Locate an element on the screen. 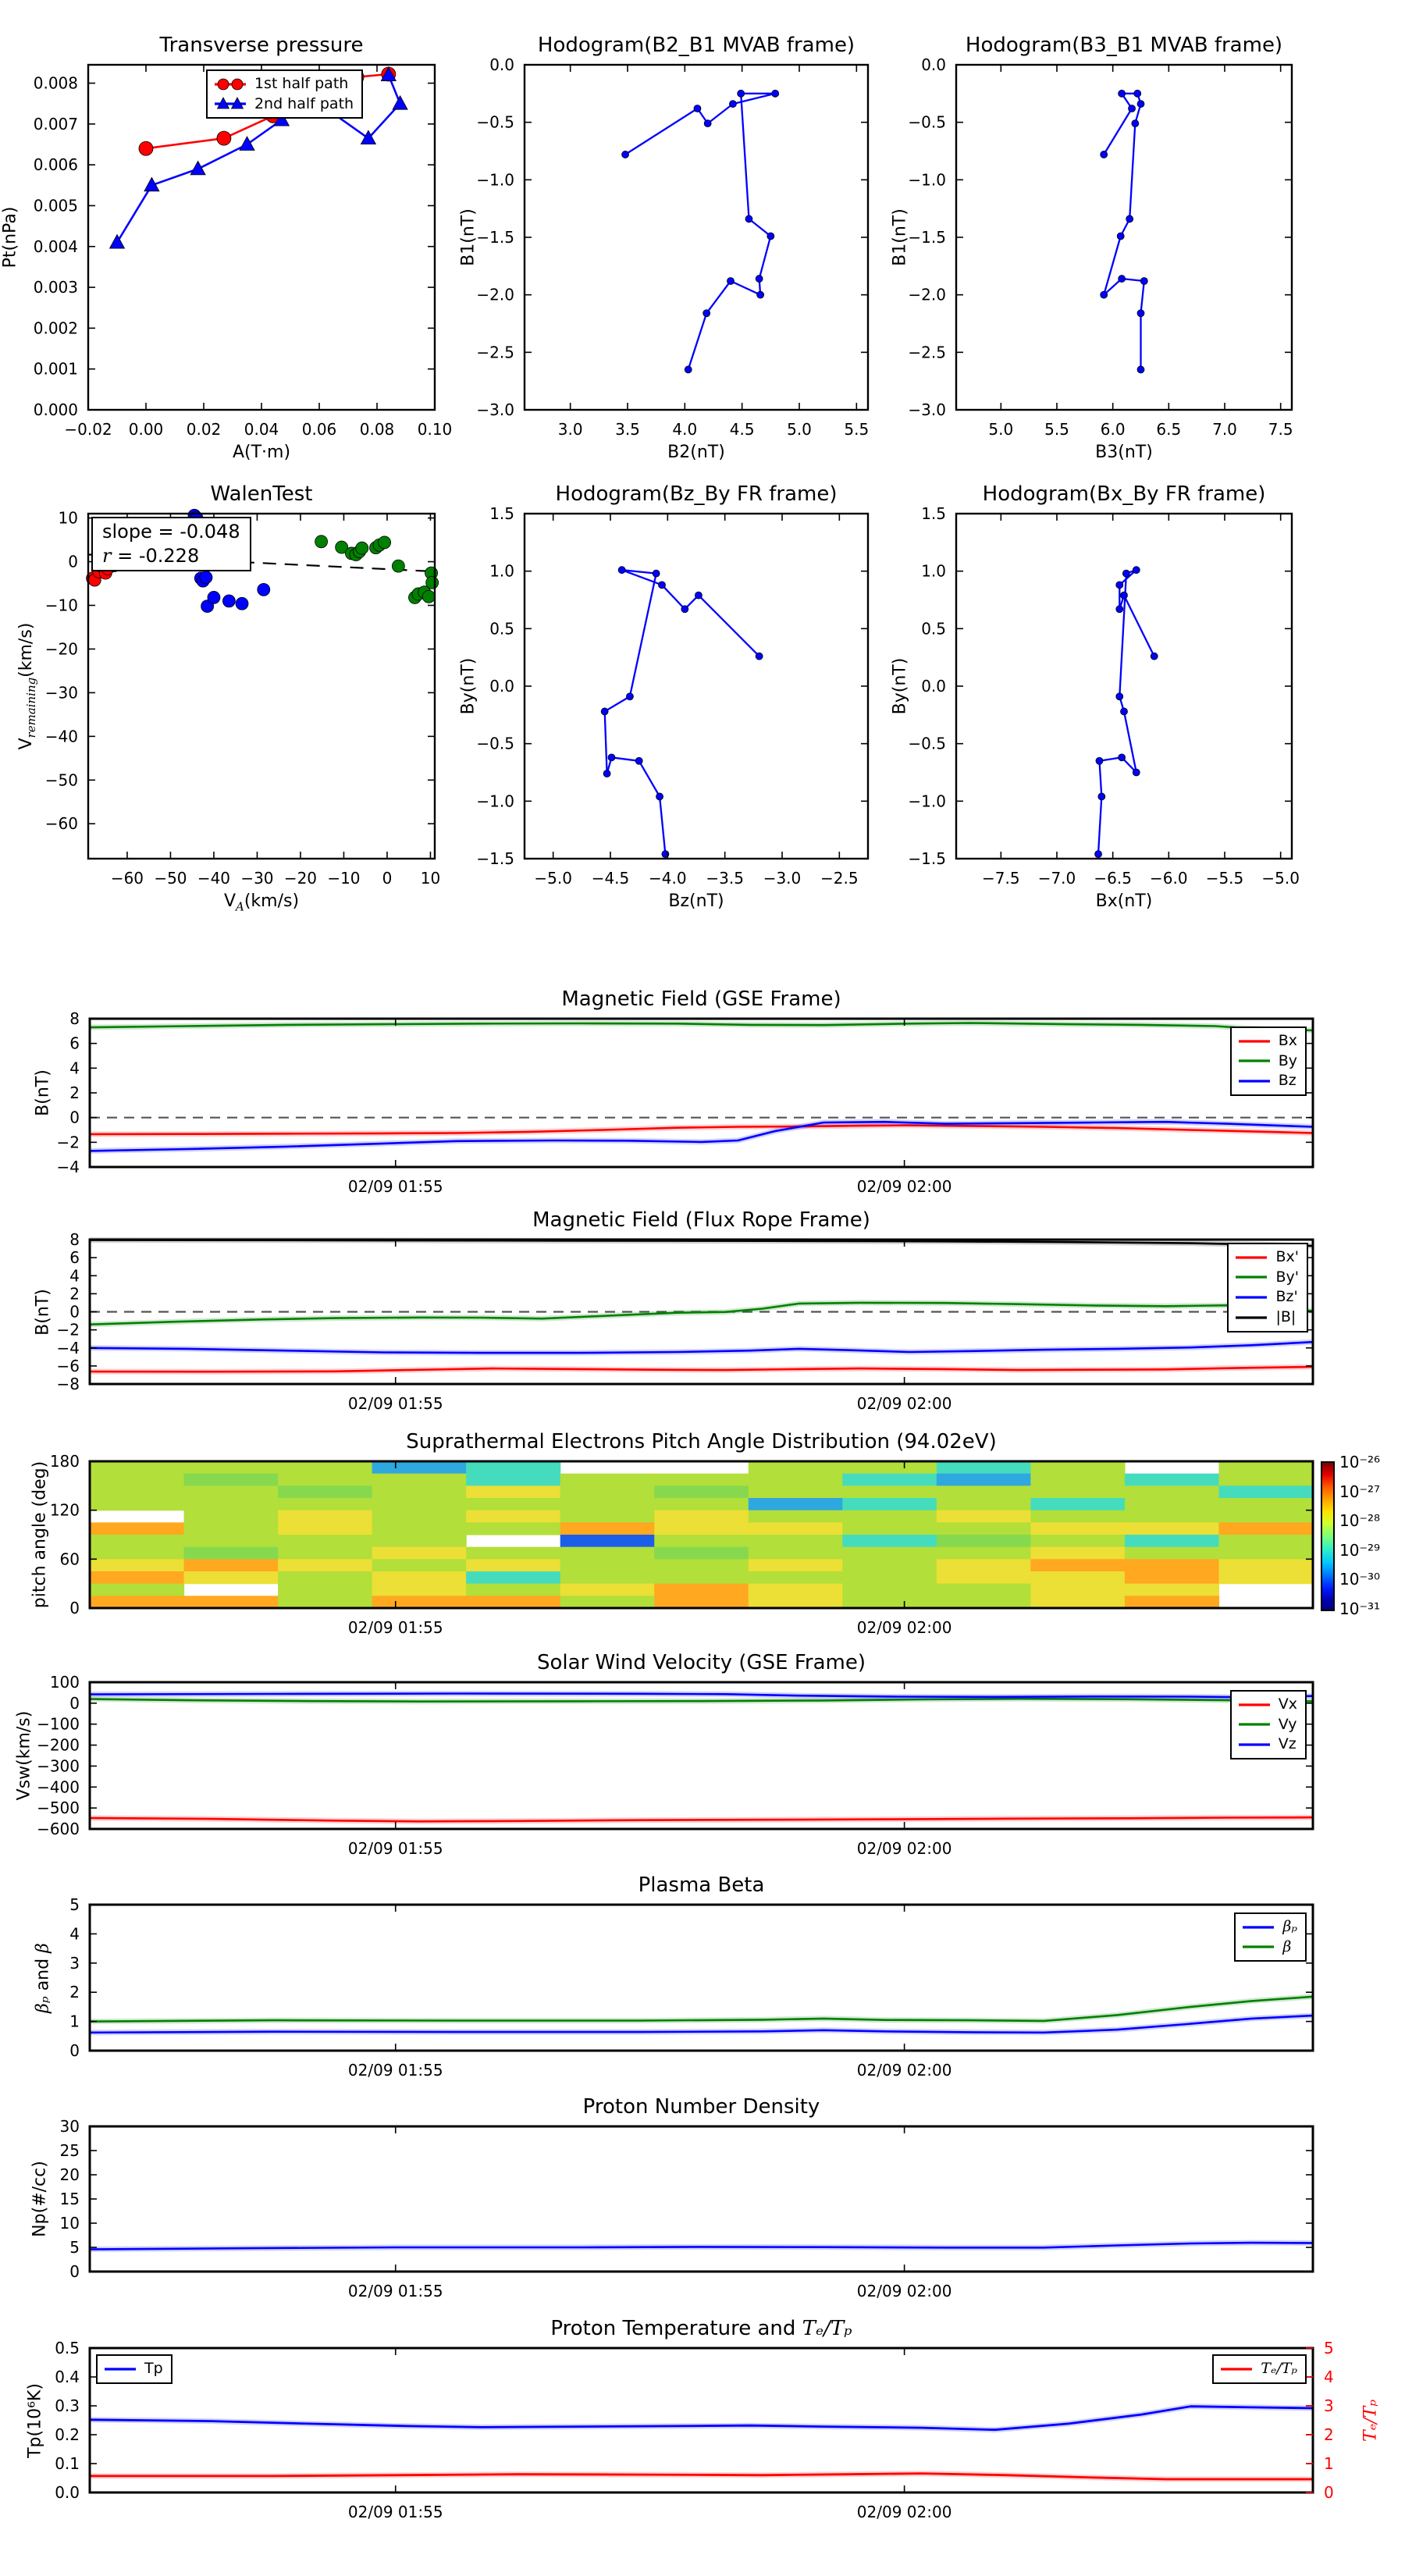 This screenshot has height=2576, width=1405. panel-title: WalenTest is located at coordinates (261, 494).